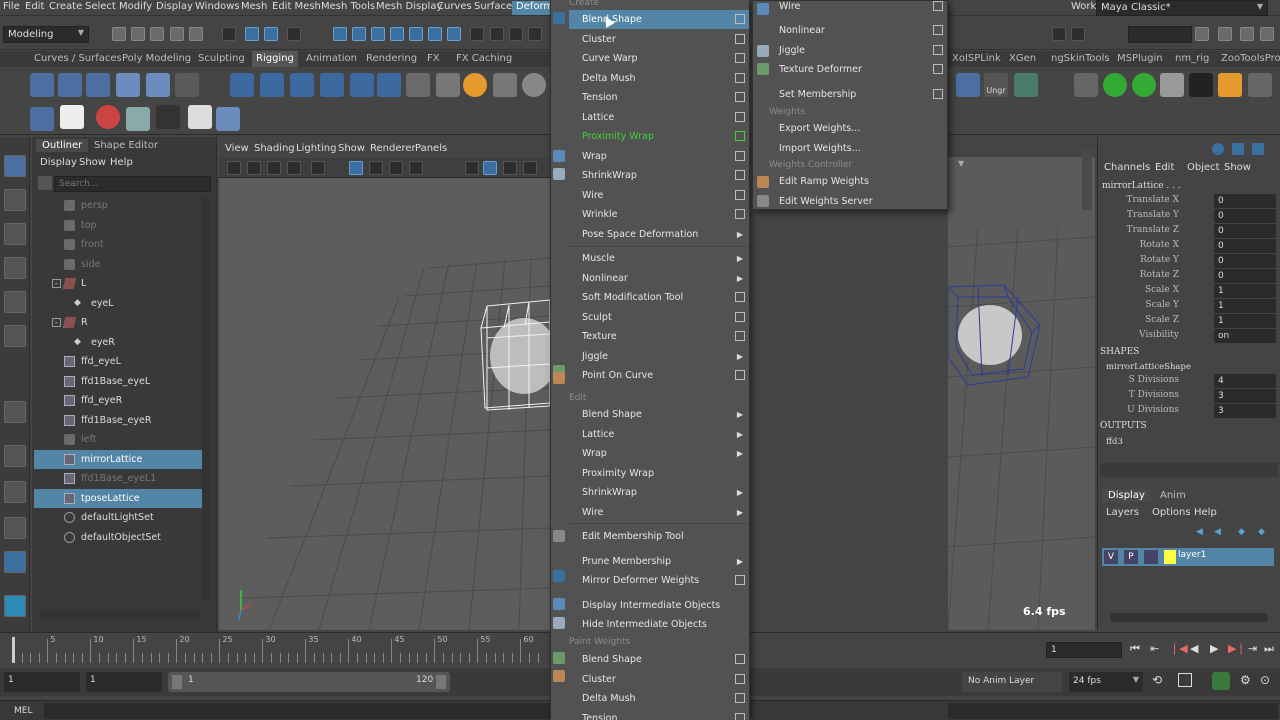 The height and width of the screenshot is (720, 1280). What do you see at coordinates (34, 6) in the screenshot?
I see `menu-edit: Edit` at bounding box center [34, 6].